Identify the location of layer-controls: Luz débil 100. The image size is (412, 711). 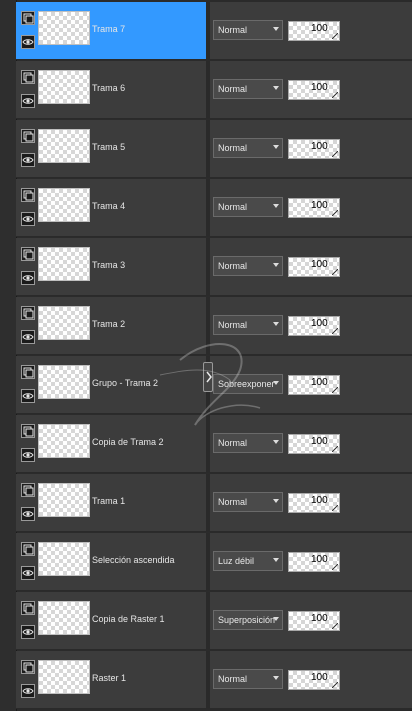
(311, 562).